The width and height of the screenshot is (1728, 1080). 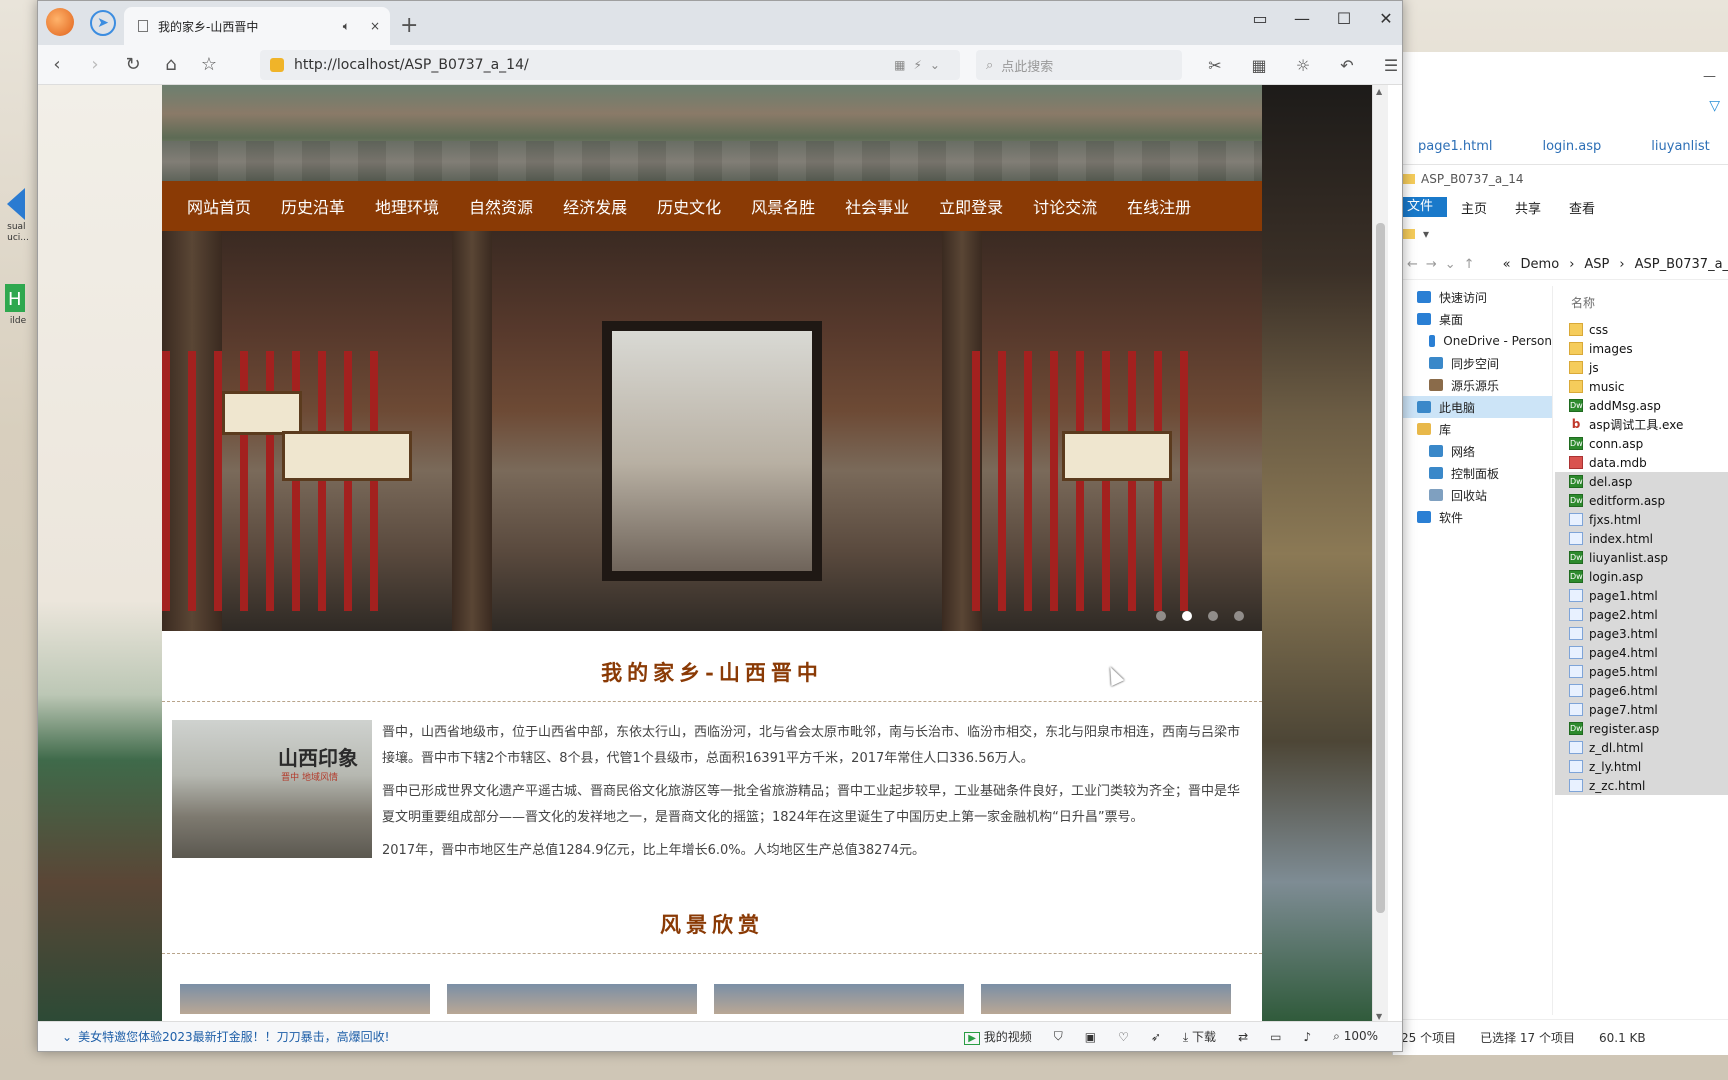 I want to click on editor-tab: liuyanlist, so click(x=1677, y=146).